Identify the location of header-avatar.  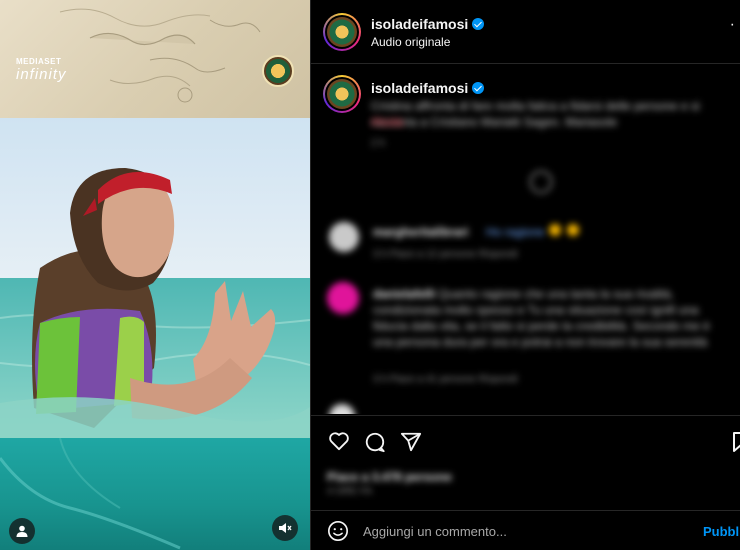
(342, 32).